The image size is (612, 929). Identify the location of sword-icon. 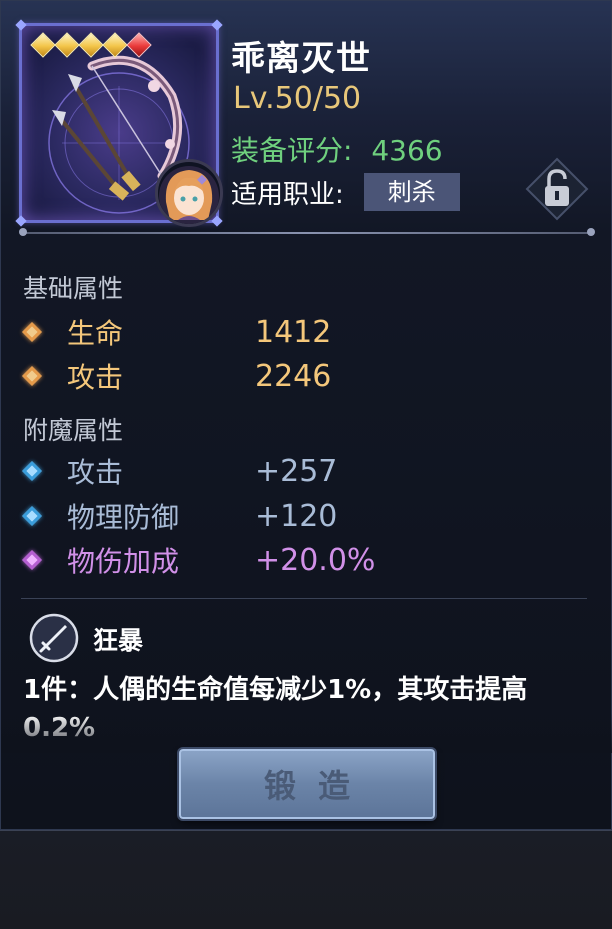
(54, 638).